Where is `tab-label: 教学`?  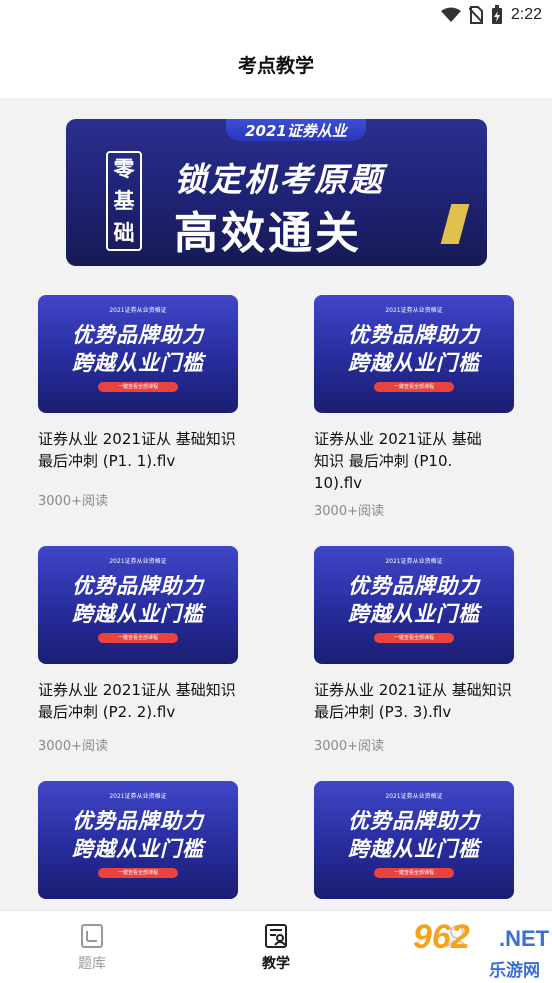 tab-label: 教学 is located at coordinates (276, 963).